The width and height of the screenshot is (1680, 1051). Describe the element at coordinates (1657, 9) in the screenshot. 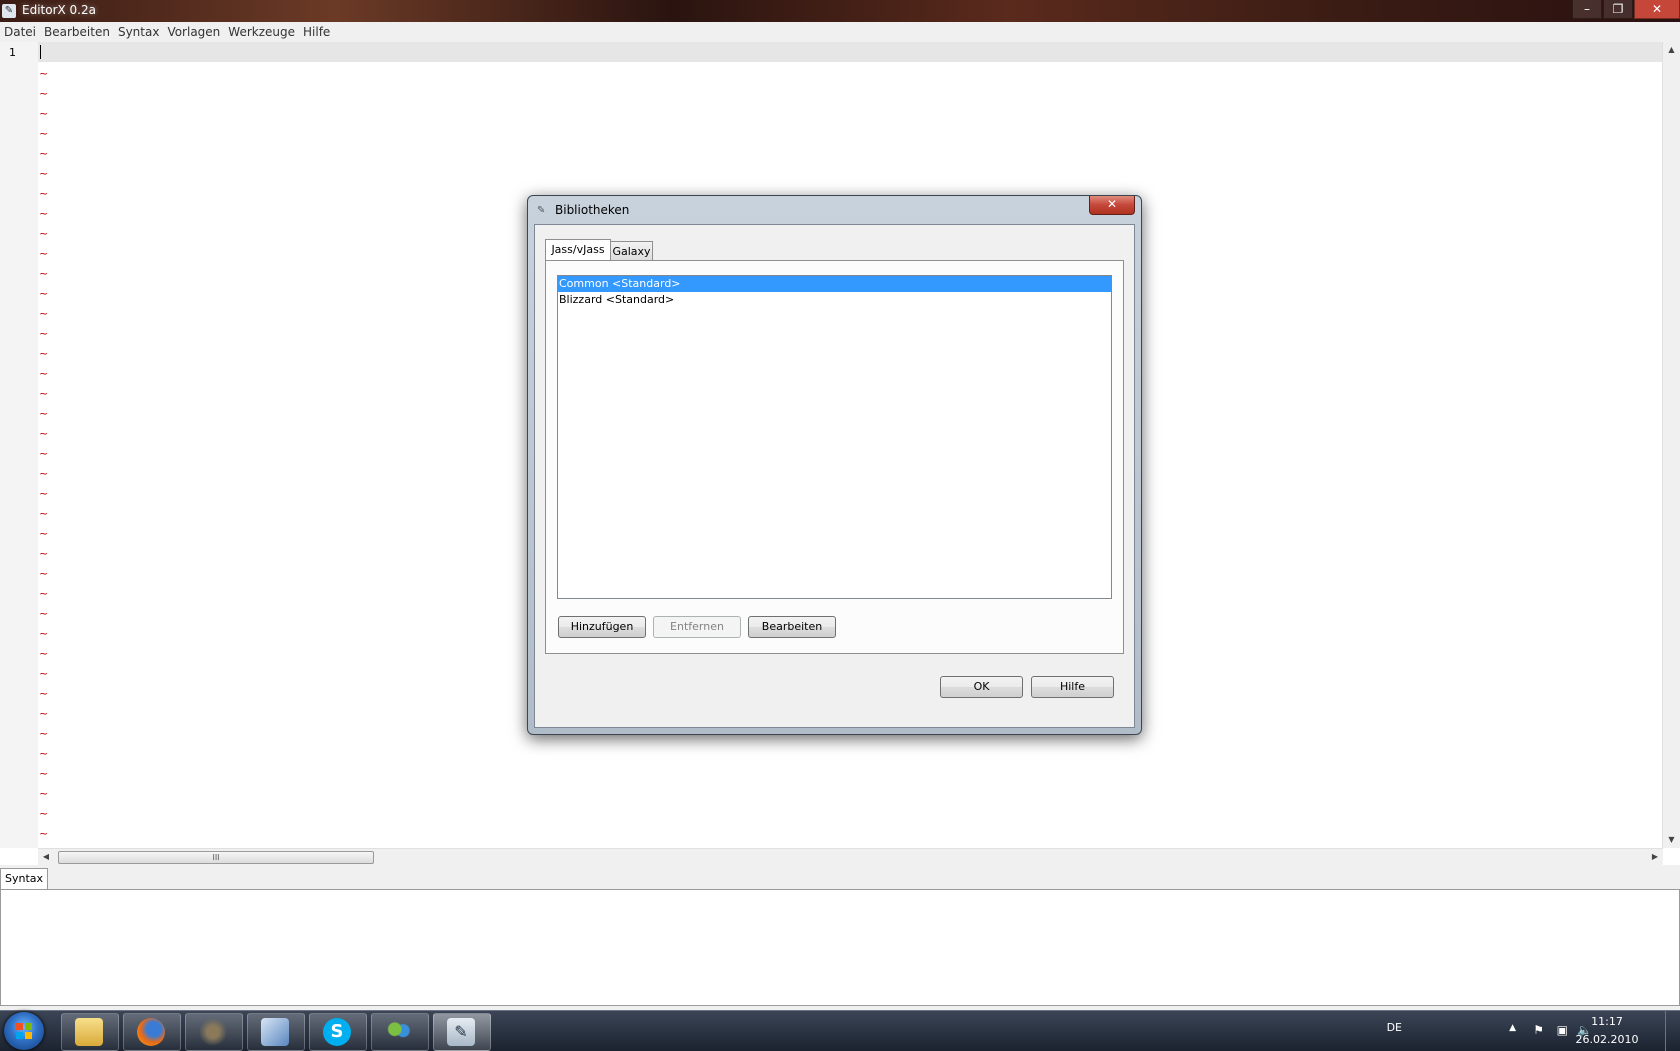

I see `close-button: ✕` at that location.